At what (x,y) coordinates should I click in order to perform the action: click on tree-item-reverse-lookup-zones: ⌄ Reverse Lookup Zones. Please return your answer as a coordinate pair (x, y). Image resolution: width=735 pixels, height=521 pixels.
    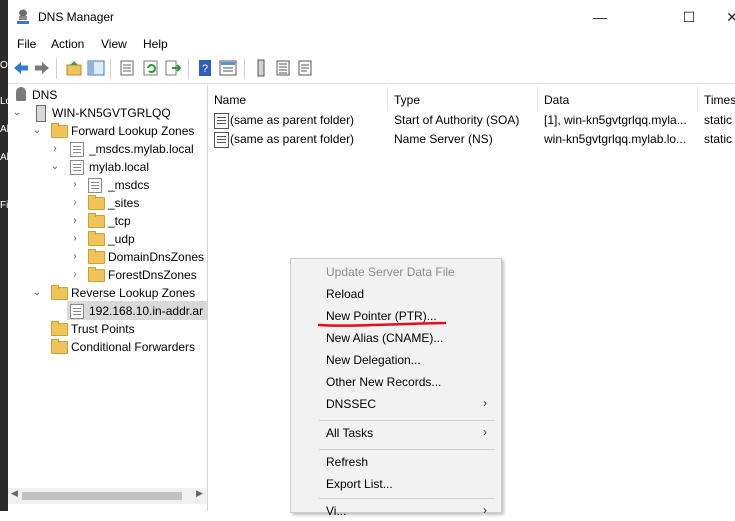
    Looking at the image, I should click on (107, 293).